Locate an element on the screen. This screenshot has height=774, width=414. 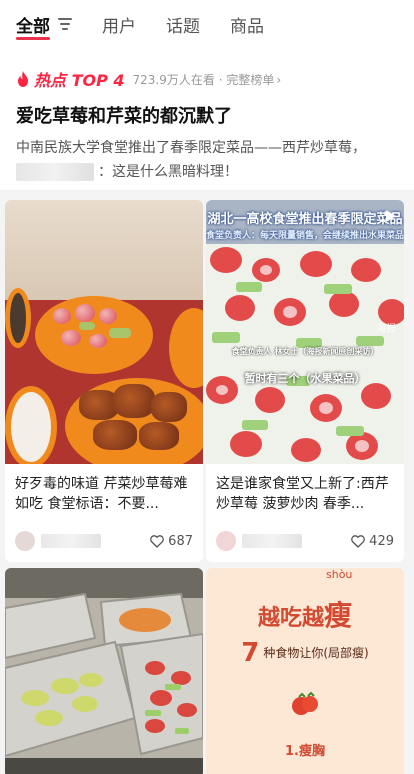
search-tab-bar: 全部 用户 话题 商品 is located at coordinates (207, 24).